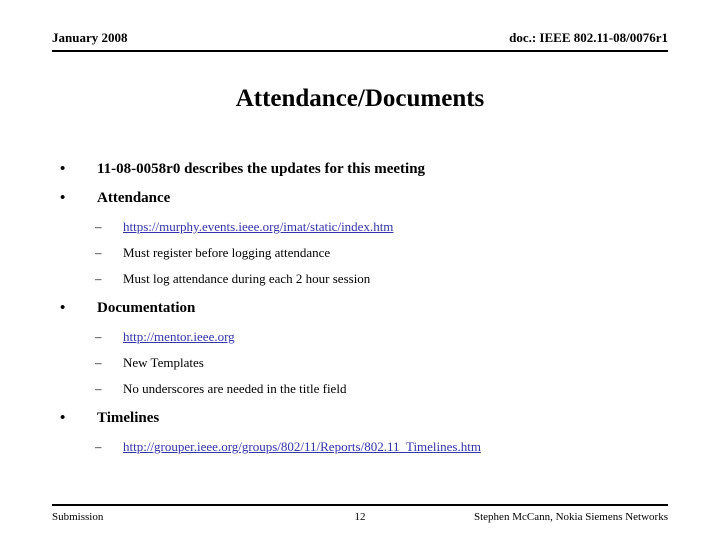 The height and width of the screenshot is (540, 720). Describe the element at coordinates (360, 41) in the screenshot. I see `slide-header: January 2008 doc.: IEEE 802.11-08/0076r1` at that location.